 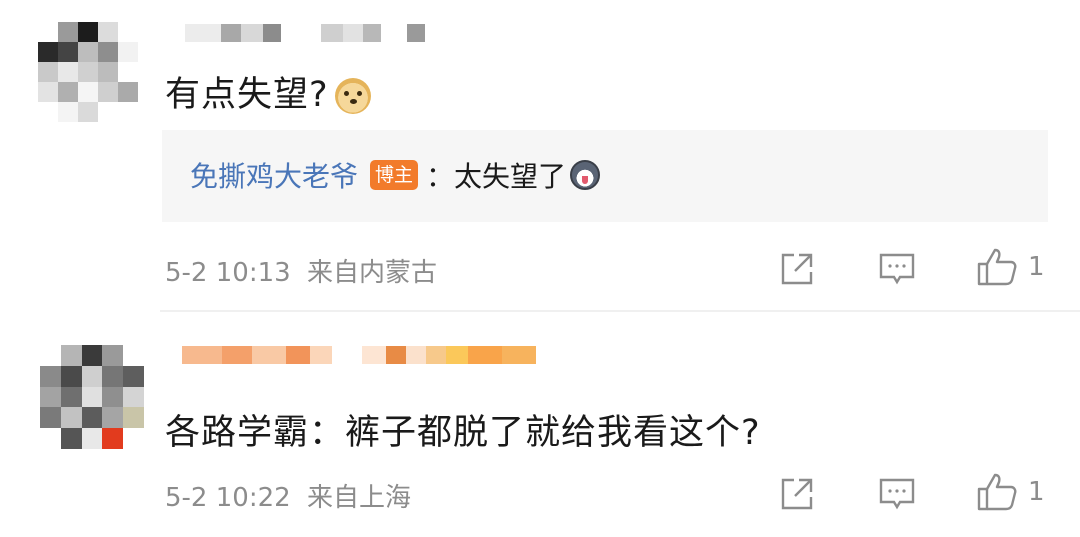 I want to click on reply-line: 免撕鸡大老爷 博主 ： 太失望了, so click(x=395, y=175).